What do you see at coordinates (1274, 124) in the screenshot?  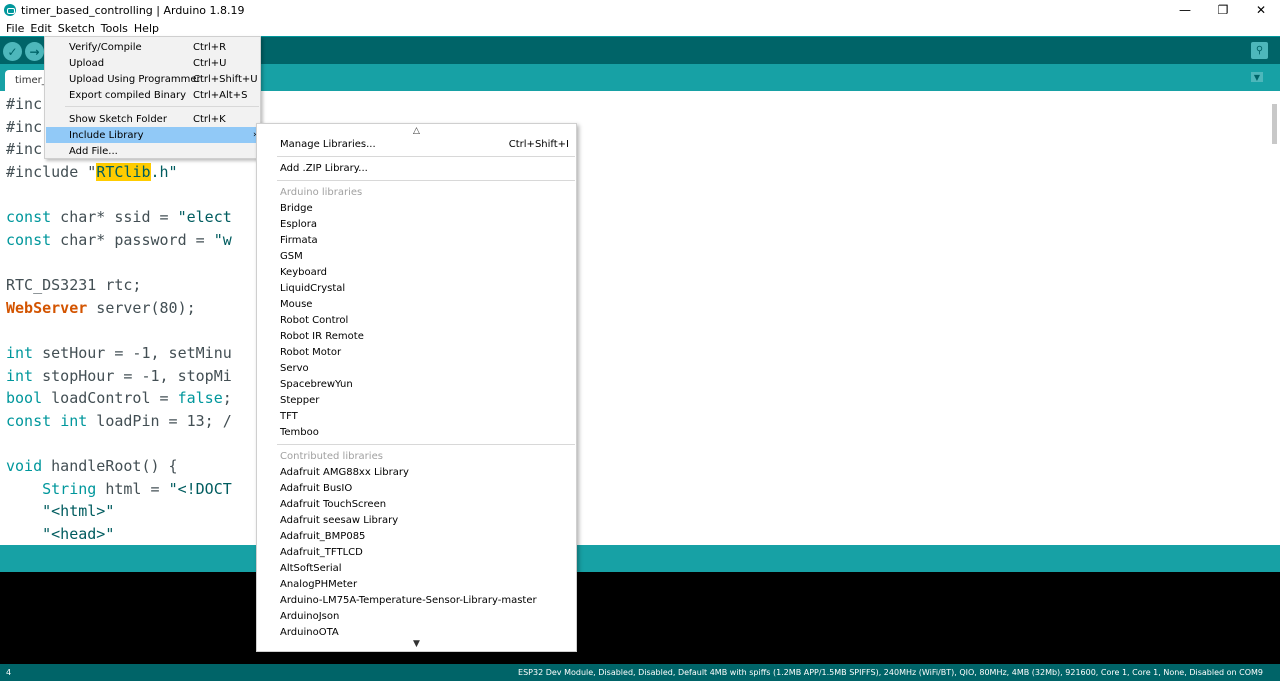 I see `editor-scrollbar` at bounding box center [1274, 124].